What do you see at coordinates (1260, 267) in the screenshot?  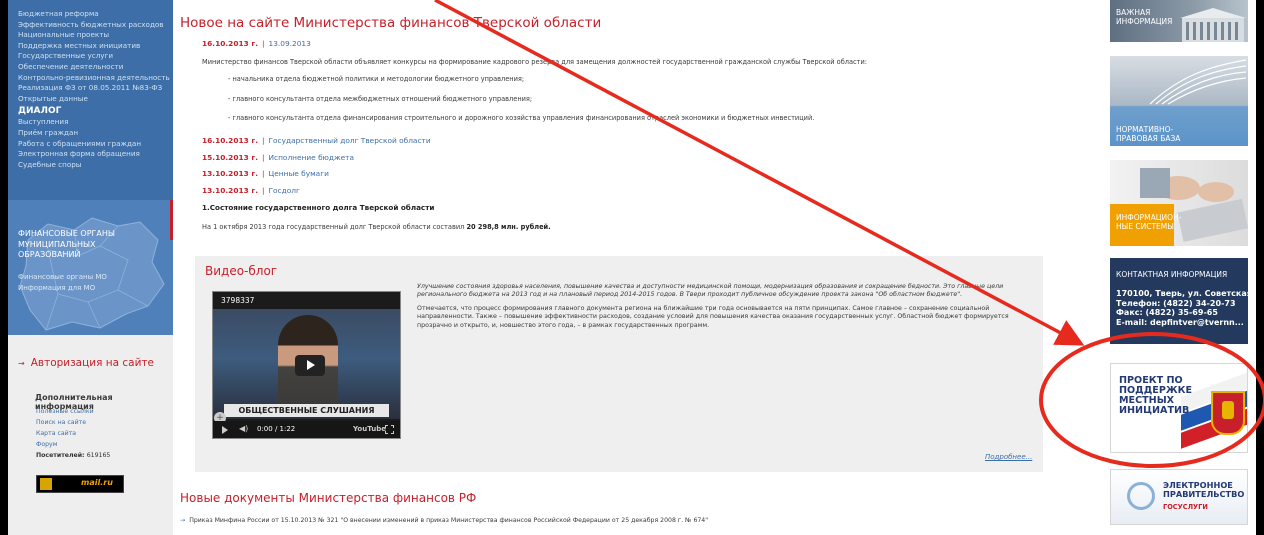 I see `frame-border-right` at bounding box center [1260, 267].